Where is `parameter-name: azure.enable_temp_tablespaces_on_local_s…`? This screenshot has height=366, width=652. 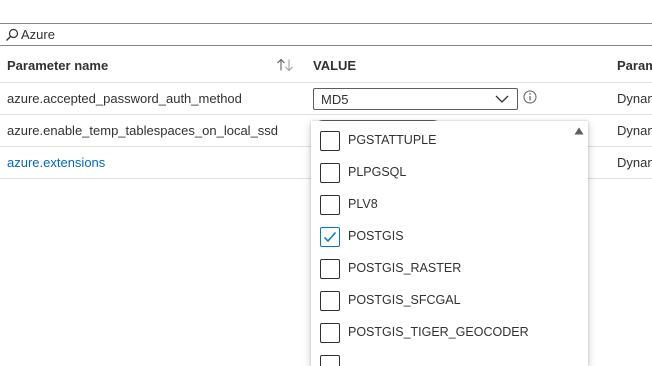 parameter-name: azure.enable_temp_tablespaces_on_local_s… is located at coordinates (143, 130).